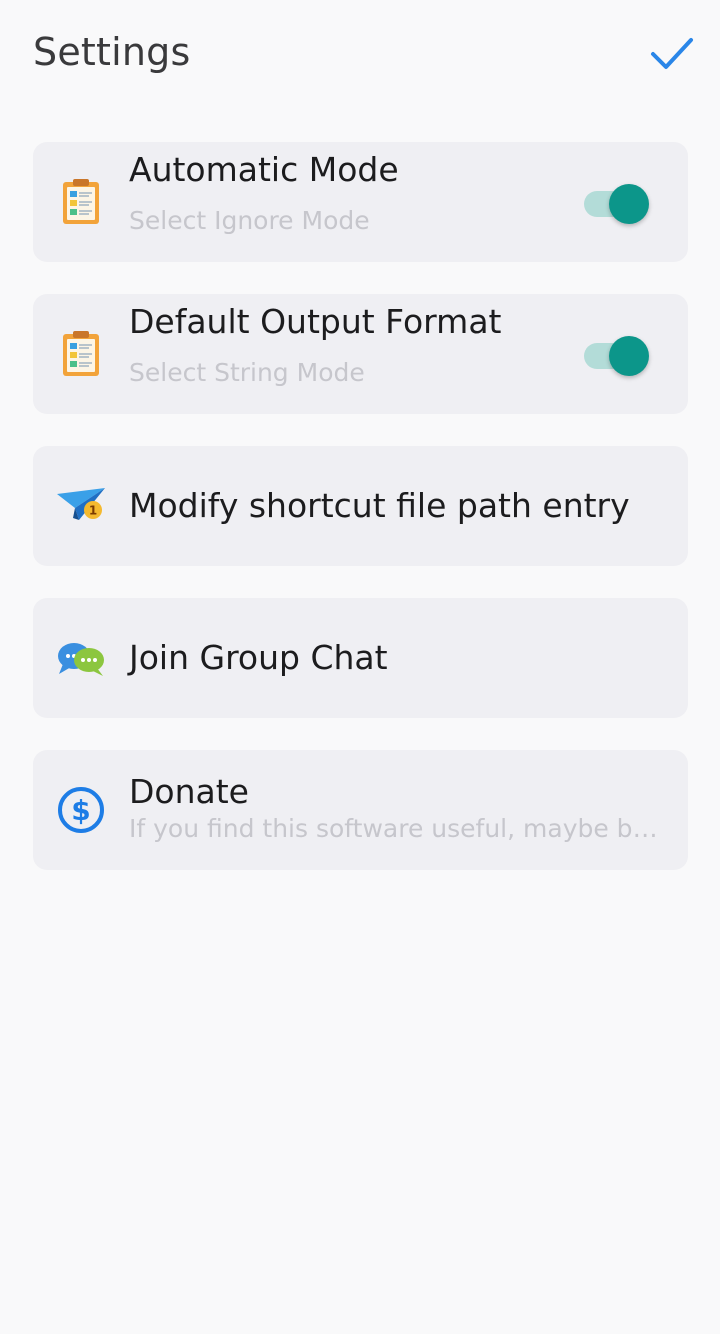 The width and height of the screenshot is (720, 1334). What do you see at coordinates (93, 511) in the screenshot?
I see `svg-text: 1` at bounding box center [93, 511].